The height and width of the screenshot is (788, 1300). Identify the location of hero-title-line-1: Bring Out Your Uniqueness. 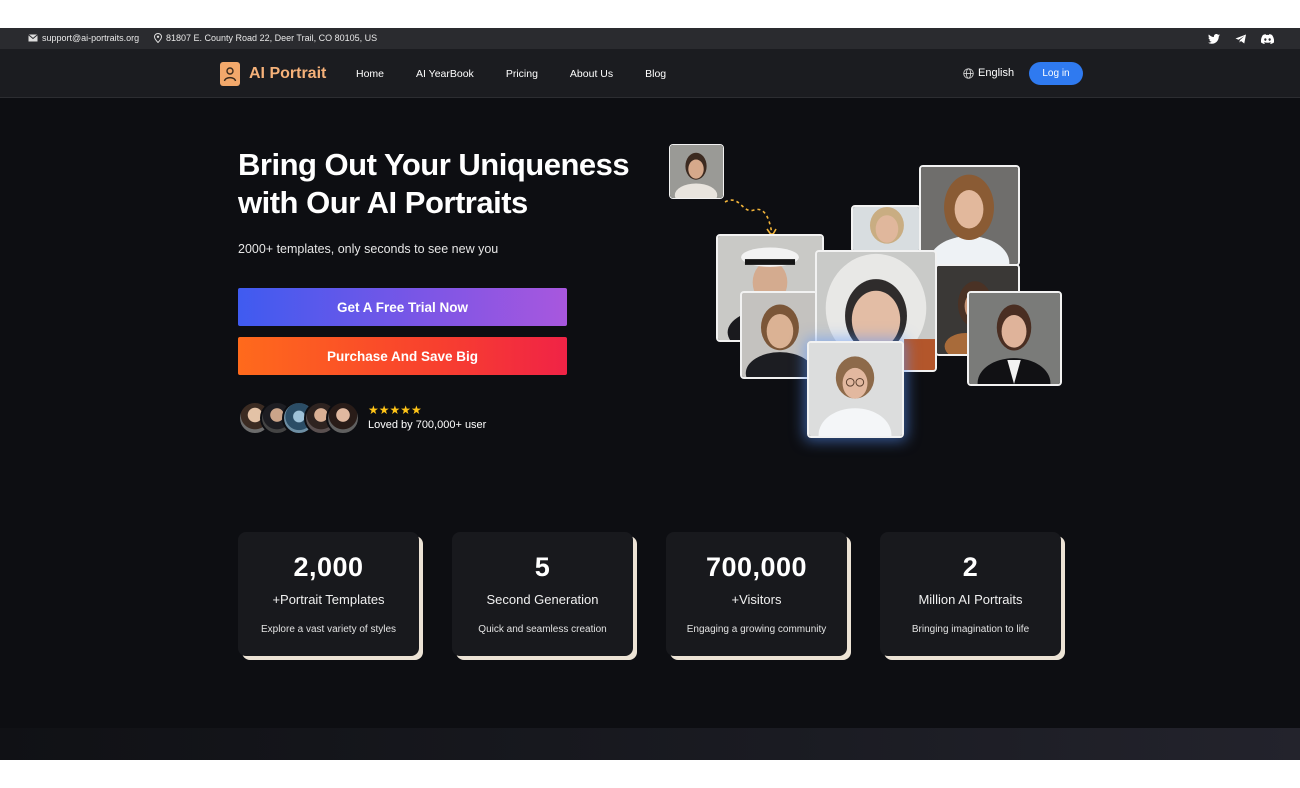
(434, 164).